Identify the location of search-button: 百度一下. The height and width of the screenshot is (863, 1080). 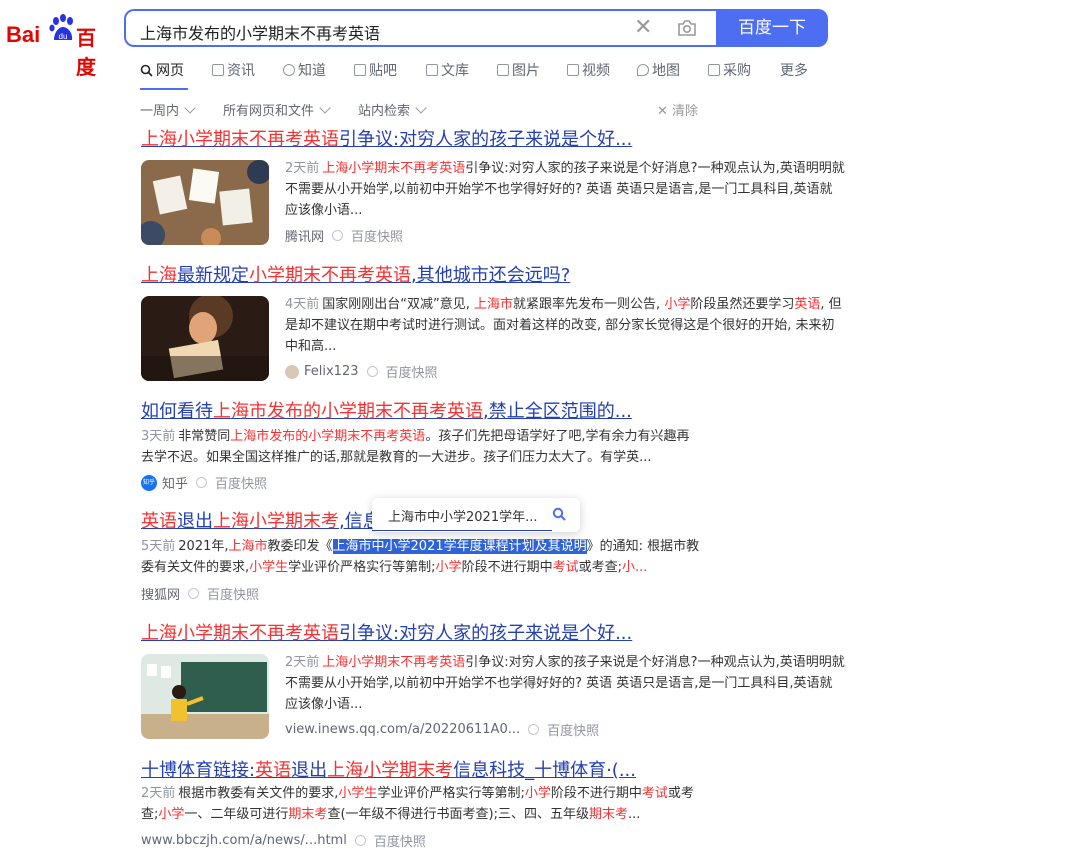
(772, 28).